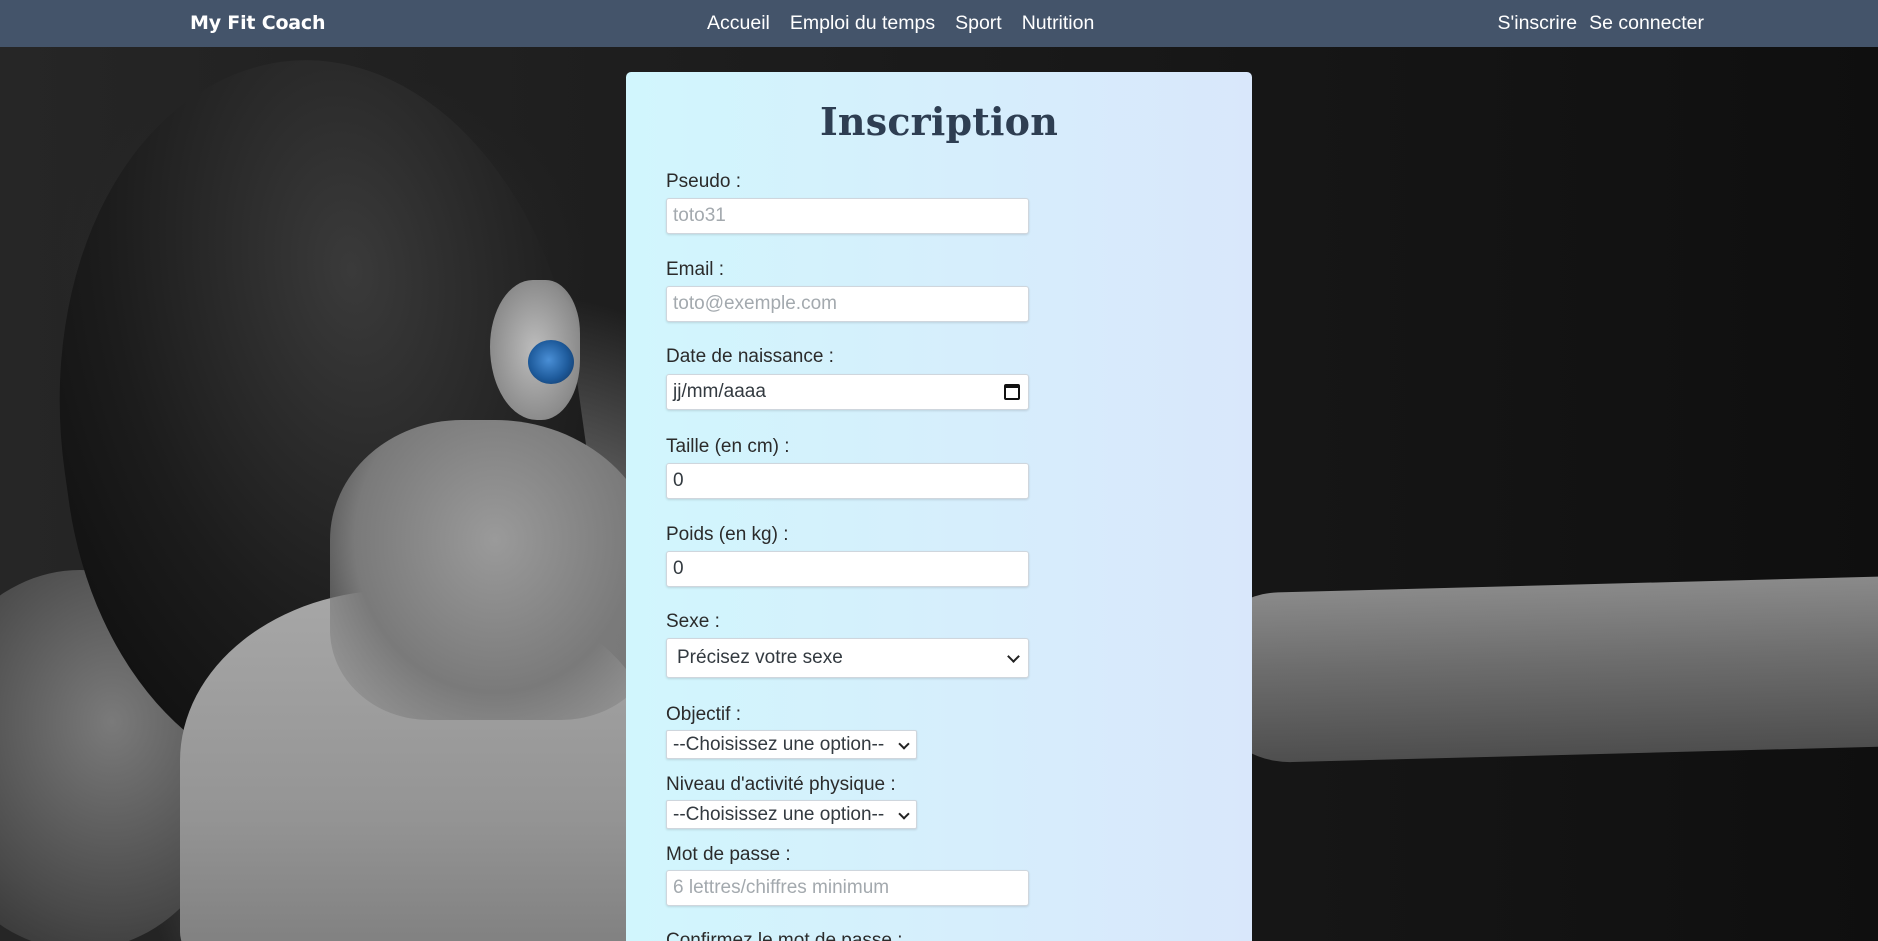 Image resolution: width=1878 pixels, height=941 pixels. Describe the element at coordinates (779, 744) in the screenshot. I see `goal-selected-value: --Choisissez une option--` at that location.